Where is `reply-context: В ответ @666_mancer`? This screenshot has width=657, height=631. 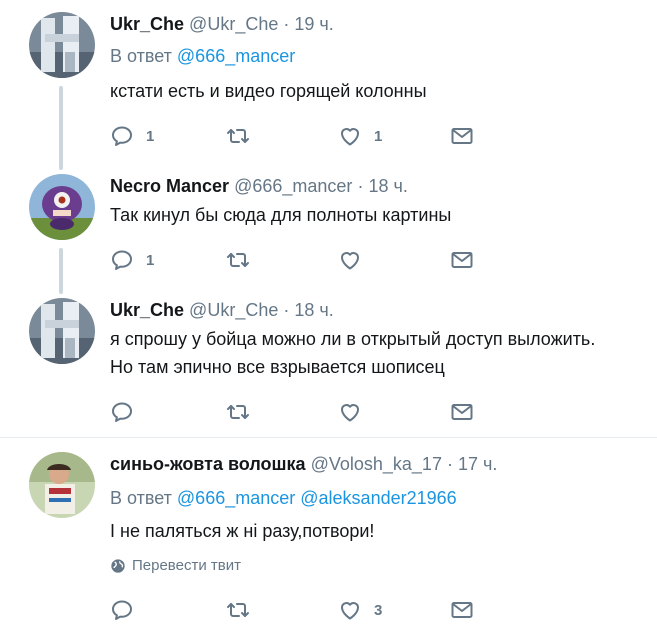 reply-context: В ответ @666_mancer is located at coordinates (202, 56).